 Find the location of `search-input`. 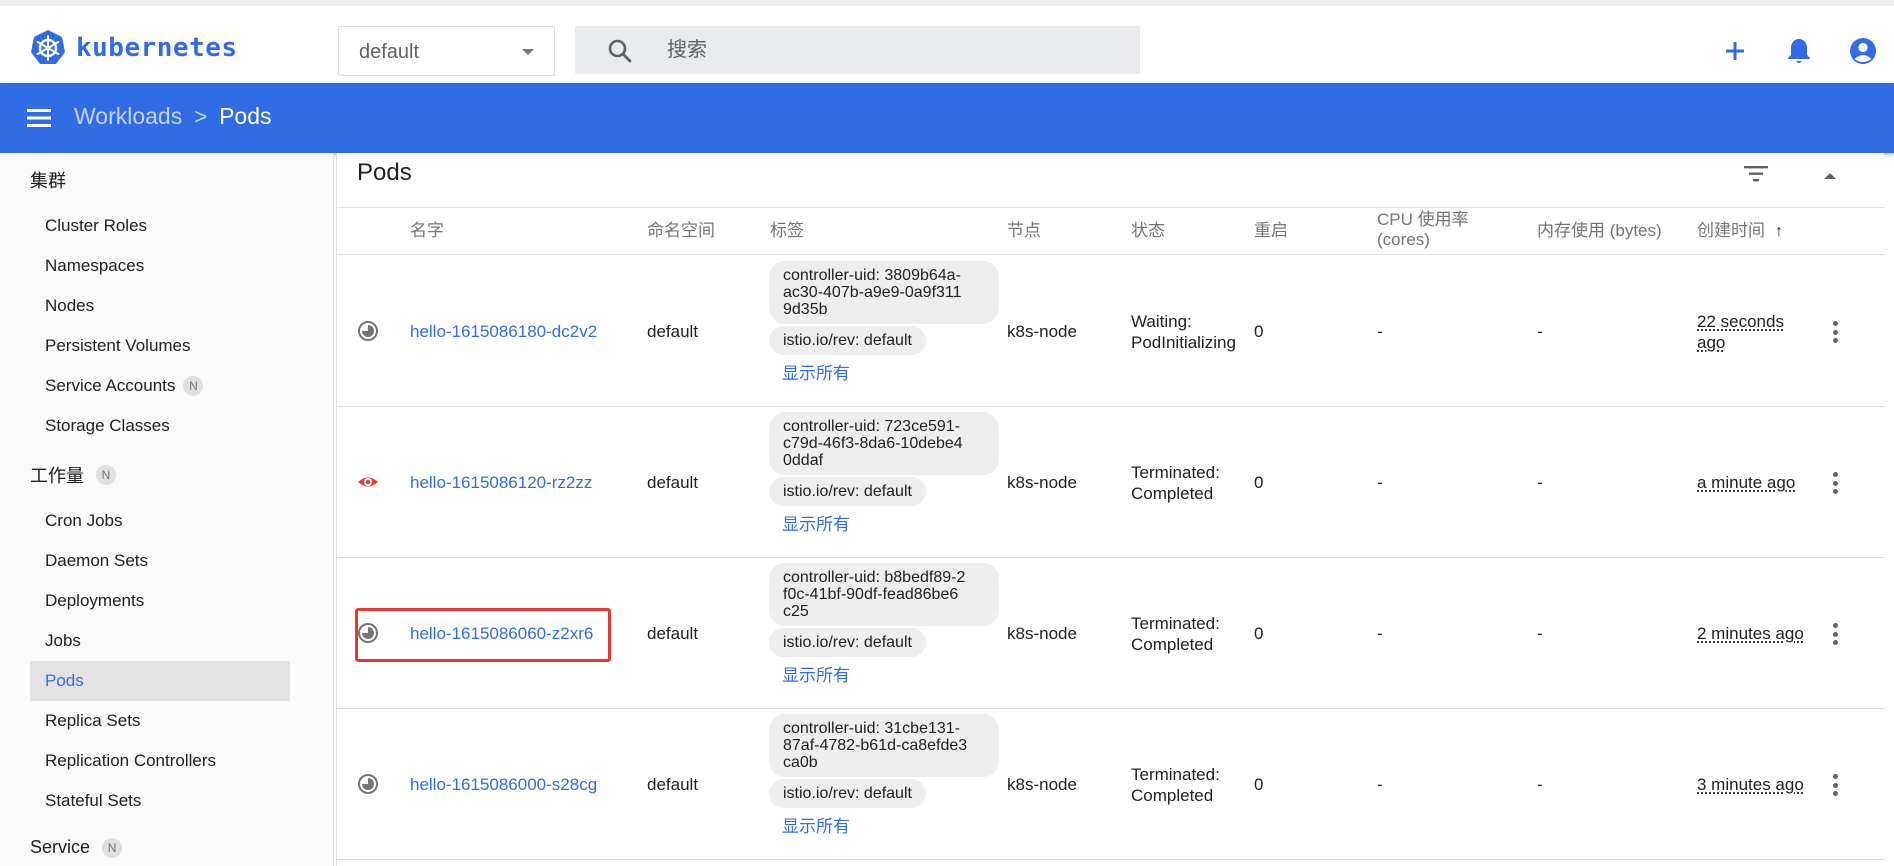

search-input is located at coordinates (887, 50).